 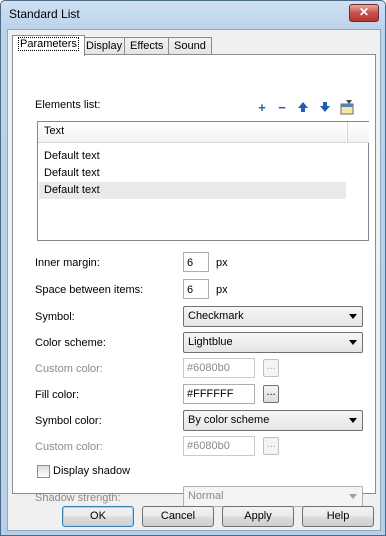 What do you see at coordinates (69, 447) in the screenshot?
I see `custom-color-label-2: Custom color:` at bounding box center [69, 447].